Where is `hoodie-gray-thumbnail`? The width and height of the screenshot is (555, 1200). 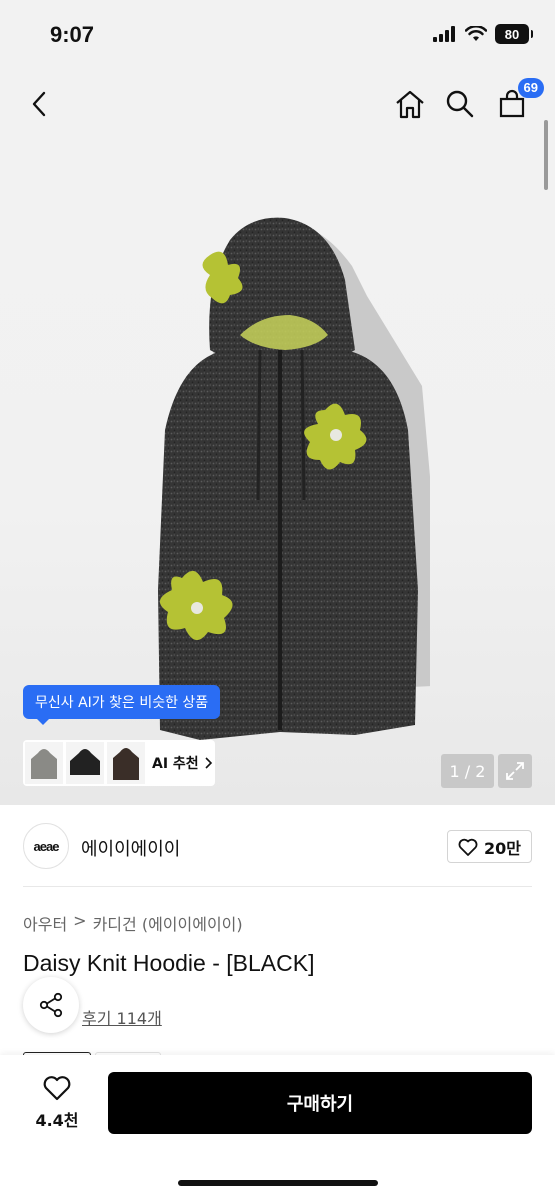
hoodie-gray-thumbnail is located at coordinates (44, 764).